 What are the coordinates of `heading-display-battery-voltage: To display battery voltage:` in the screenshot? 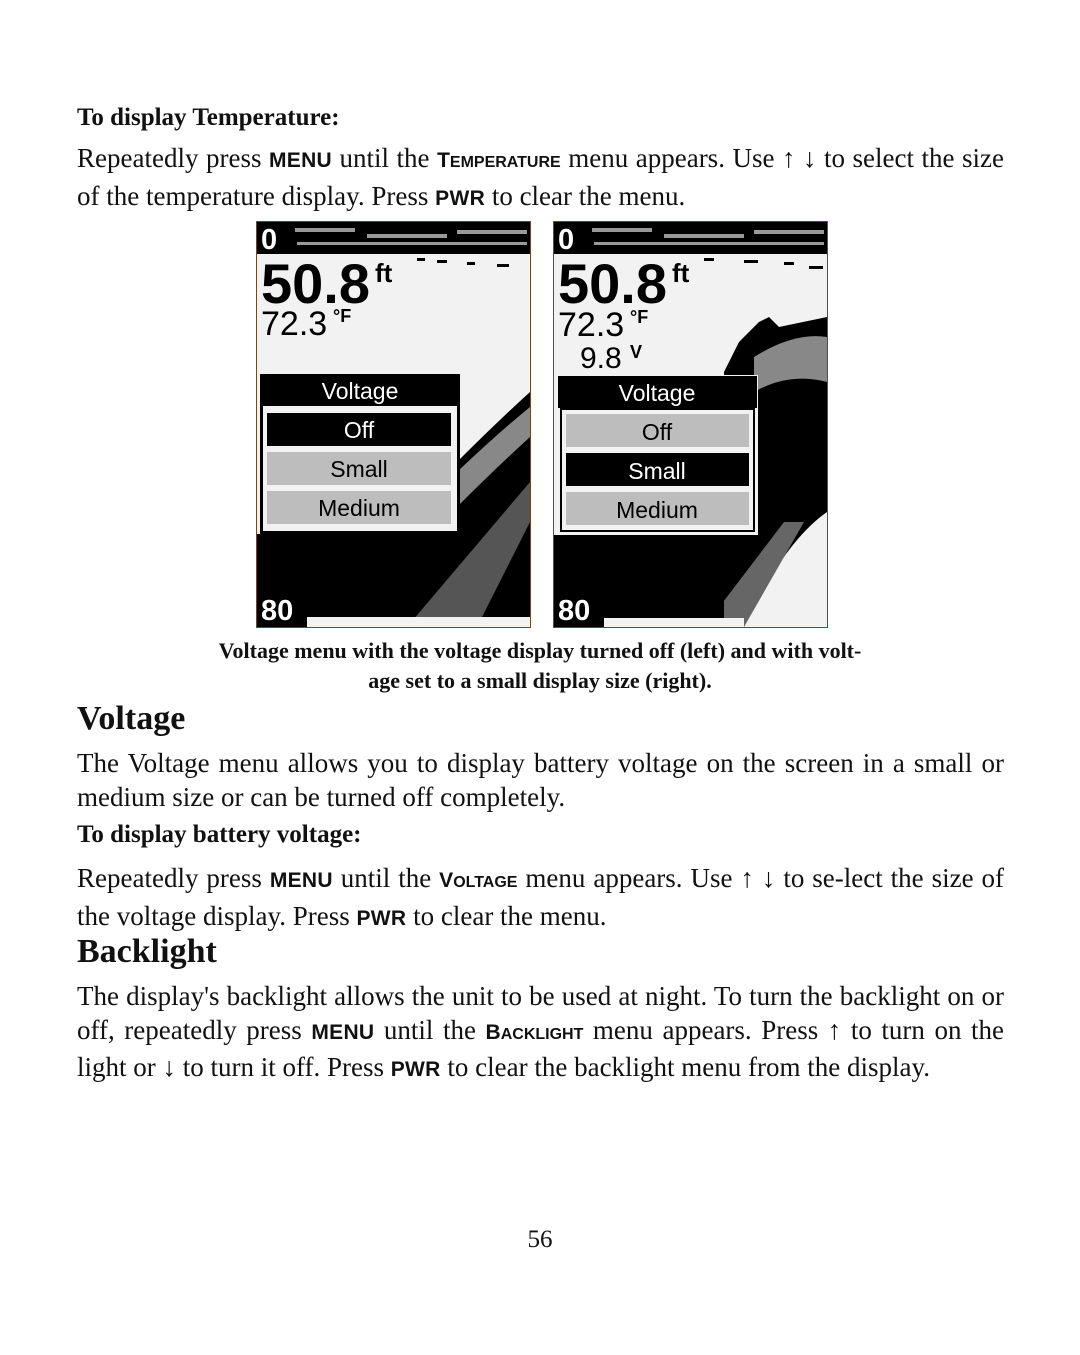 It's located at (219, 834).